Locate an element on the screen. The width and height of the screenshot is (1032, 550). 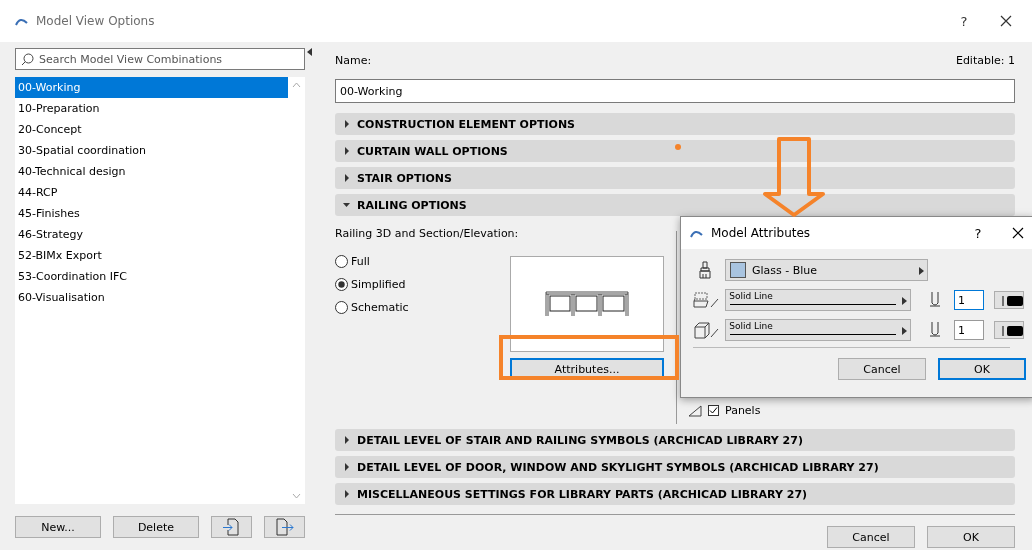
section-header: DETAIL LEVEL OF STAIR AND RAILING SYMBOLS (ARCHICAD LIBRARY 27) is located at coordinates (675, 440).